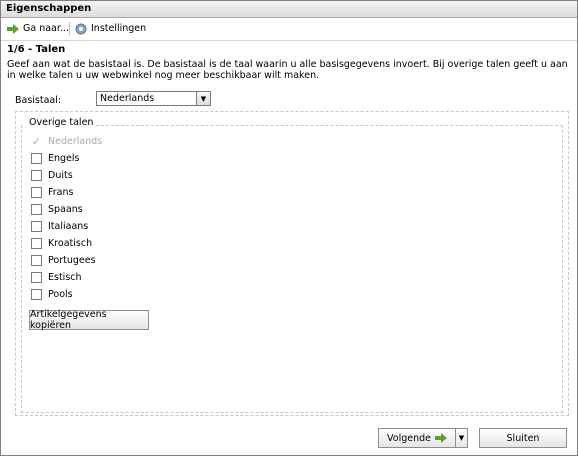  I want to click on language-item-duits: Duits, so click(52, 175).